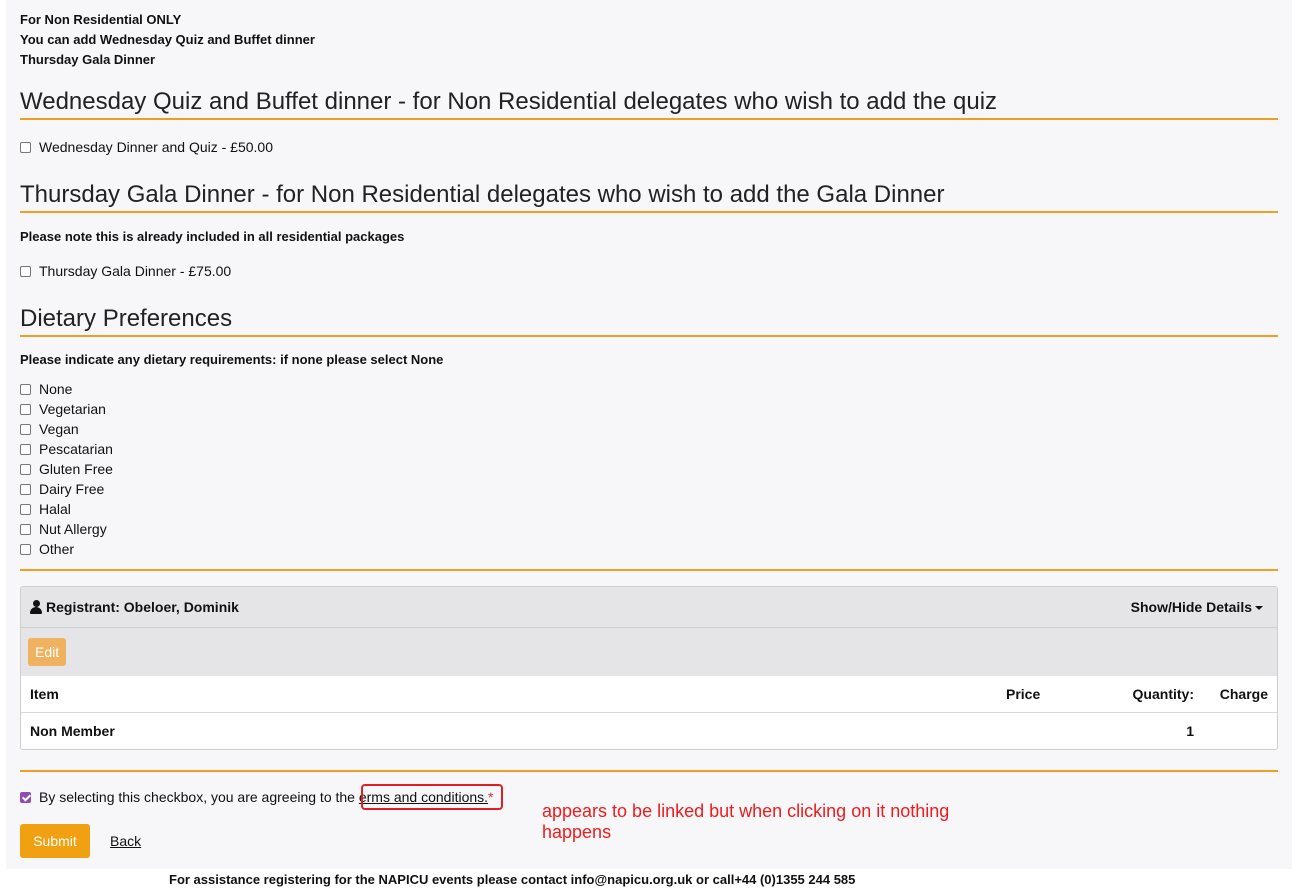  Describe the element at coordinates (135, 271) in the screenshot. I see `thursday-option-label: Thursday Gala Dinner - £75.00` at that location.